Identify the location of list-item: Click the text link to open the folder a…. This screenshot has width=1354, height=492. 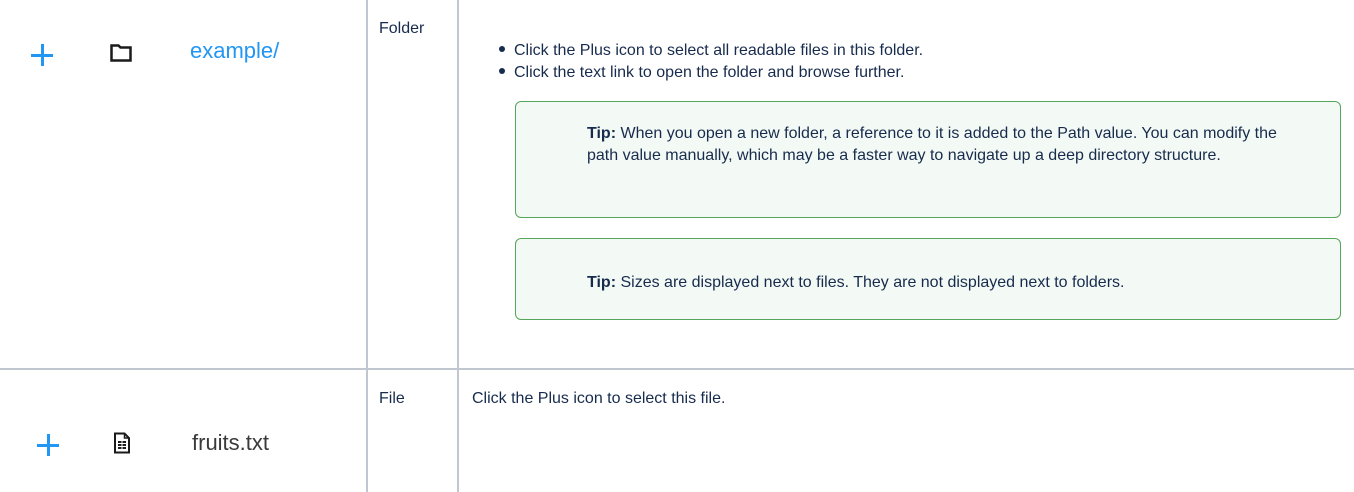
(926, 73).